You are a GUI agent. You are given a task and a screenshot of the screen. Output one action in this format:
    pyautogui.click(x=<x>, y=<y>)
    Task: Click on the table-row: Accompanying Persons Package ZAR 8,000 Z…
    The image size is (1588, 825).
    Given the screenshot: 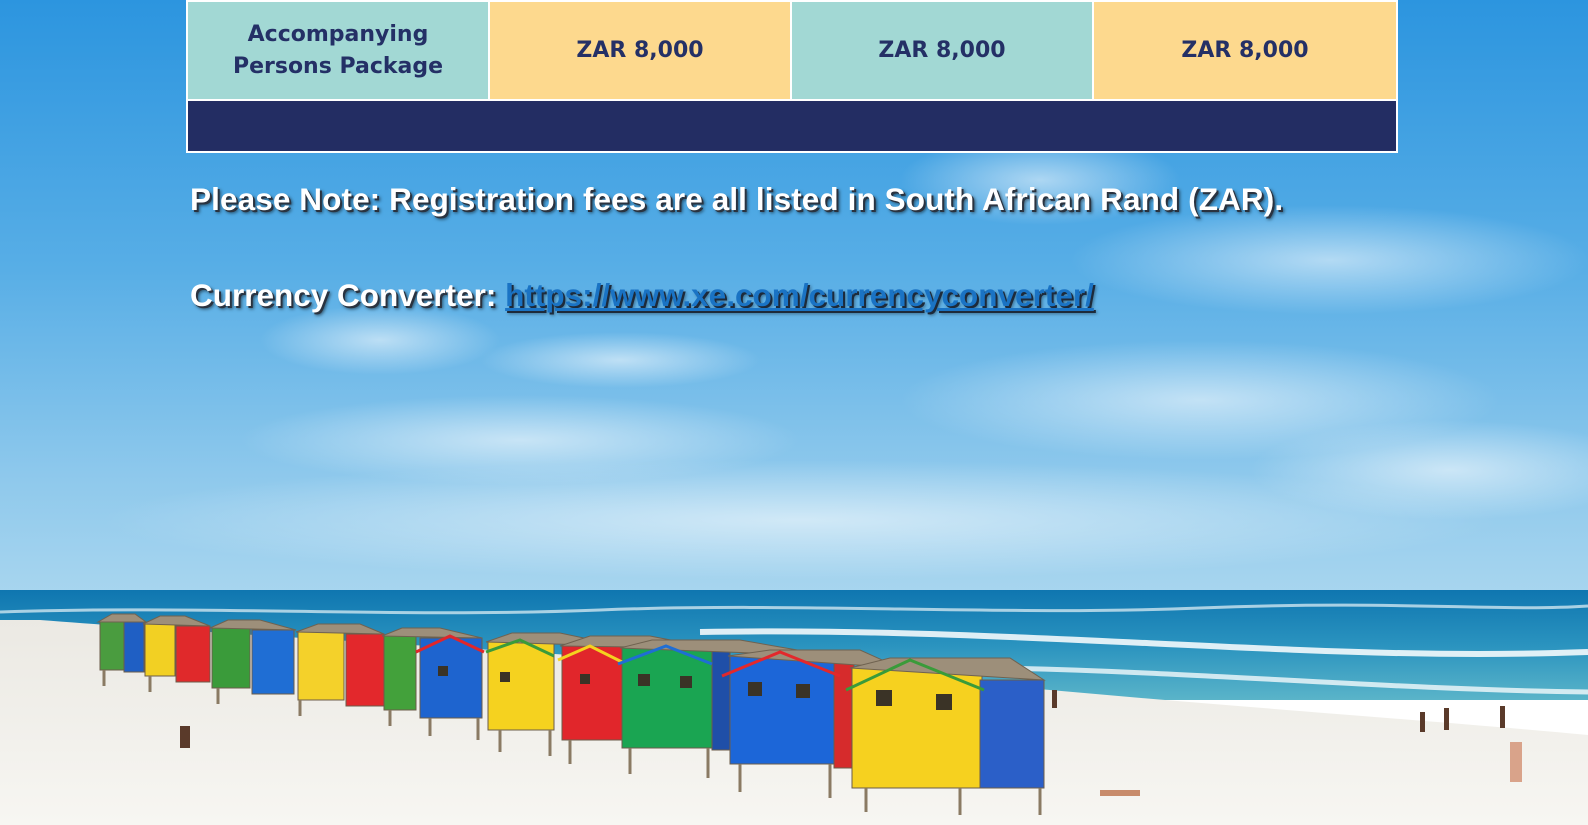 What is the action you would take?
    pyautogui.click(x=792, y=50)
    